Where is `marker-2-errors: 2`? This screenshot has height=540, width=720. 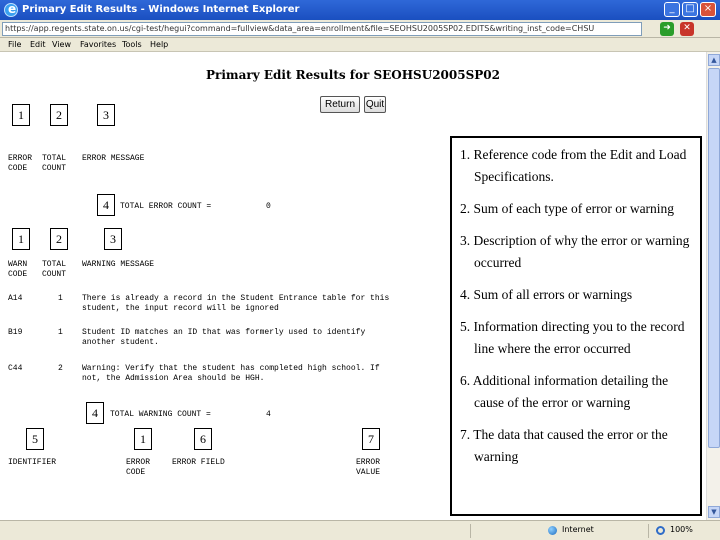
marker-2-errors: 2 is located at coordinates (59, 115).